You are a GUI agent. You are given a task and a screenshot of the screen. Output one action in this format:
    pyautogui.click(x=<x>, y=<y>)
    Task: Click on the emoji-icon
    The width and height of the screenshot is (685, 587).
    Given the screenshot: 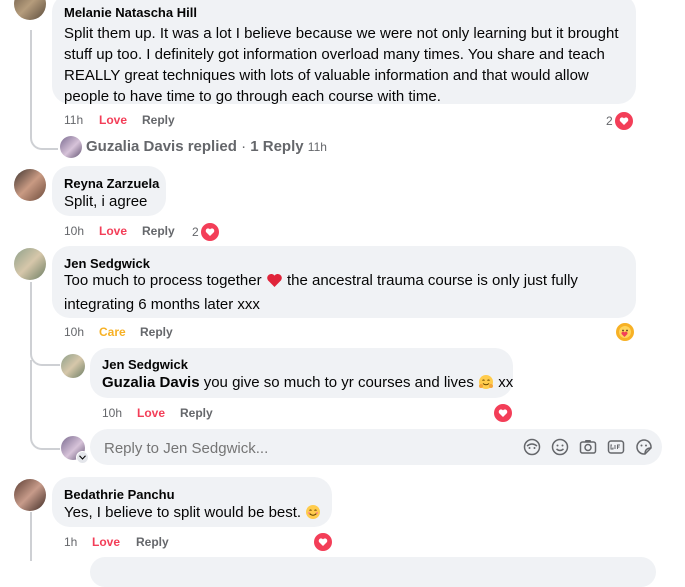 What is the action you would take?
    pyautogui.click(x=560, y=447)
    